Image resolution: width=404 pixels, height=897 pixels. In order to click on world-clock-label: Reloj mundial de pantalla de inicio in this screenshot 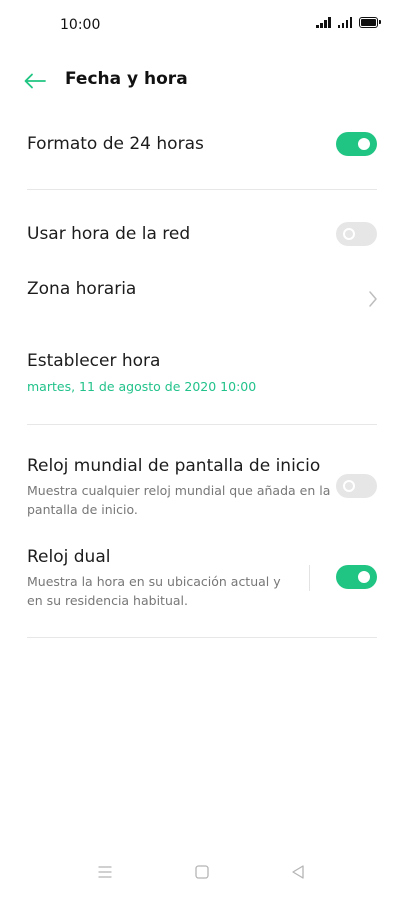, I will do `click(174, 466)`.